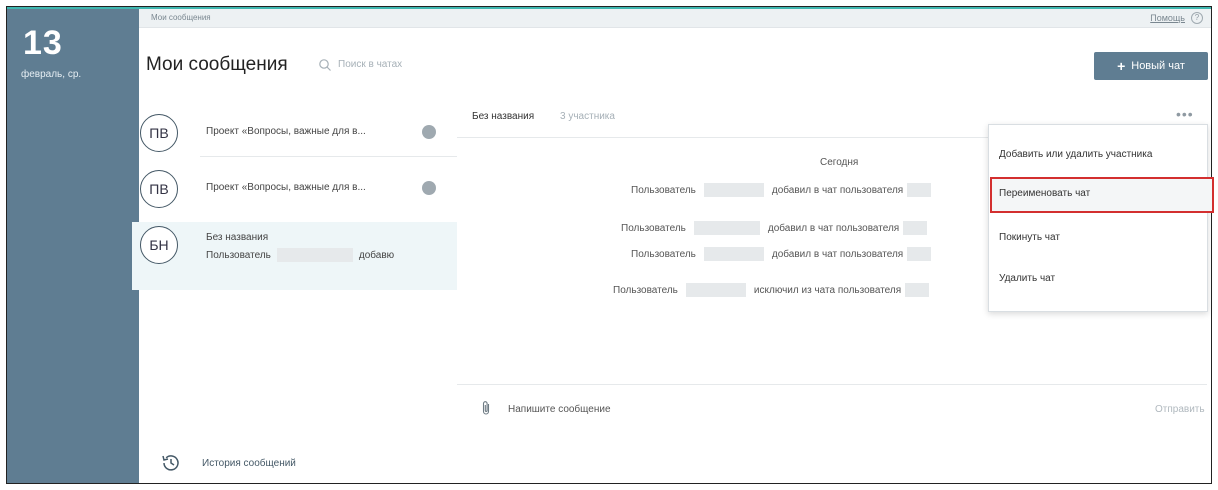 This screenshot has height=490, width=1218. What do you see at coordinates (376, 255) in the screenshot?
I see `preview-text: добавю` at bounding box center [376, 255].